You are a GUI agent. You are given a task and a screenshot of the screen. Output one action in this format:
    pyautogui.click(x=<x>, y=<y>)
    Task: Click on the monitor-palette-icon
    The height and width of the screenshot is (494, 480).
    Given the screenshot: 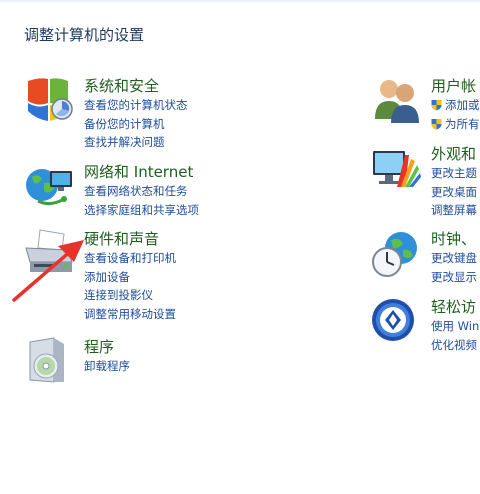 What is the action you would take?
    pyautogui.click(x=397, y=169)
    